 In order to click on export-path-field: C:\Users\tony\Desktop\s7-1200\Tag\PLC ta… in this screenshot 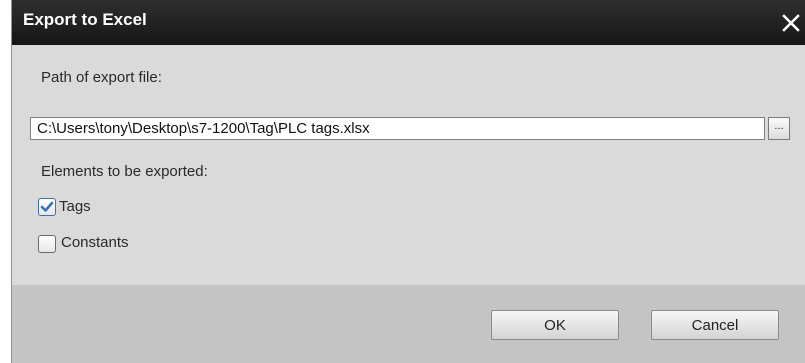, I will do `click(397, 128)`.